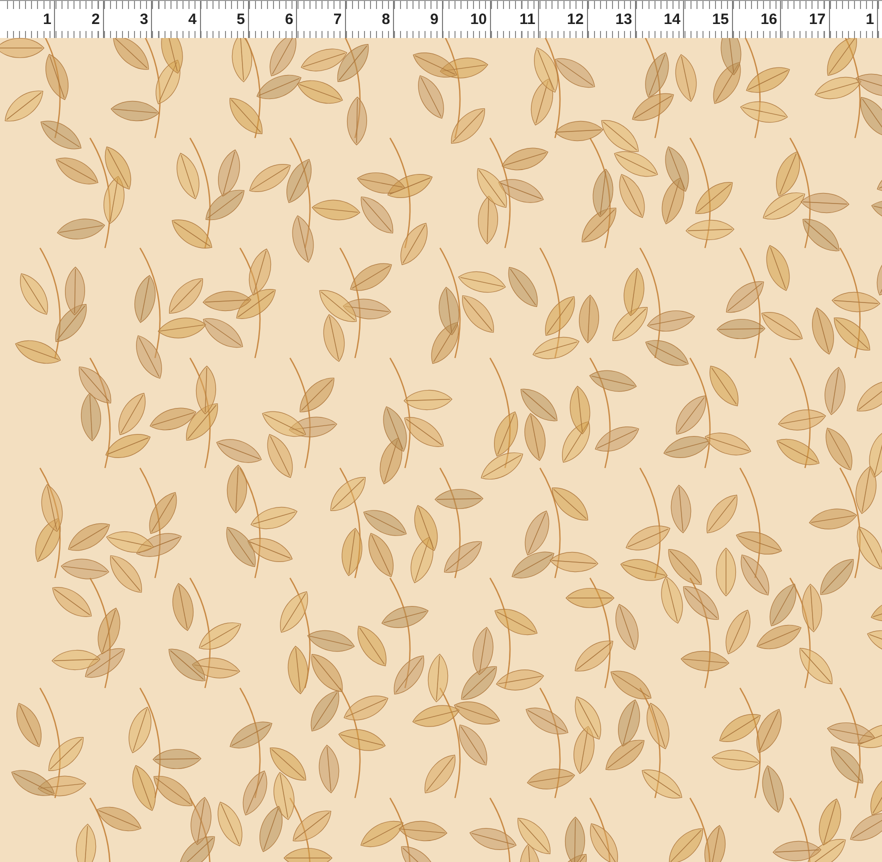  What do you see at coordinates (478, 20) in the screenshot?
I see `ruler-number: 10` at bounding box center [478, 20].